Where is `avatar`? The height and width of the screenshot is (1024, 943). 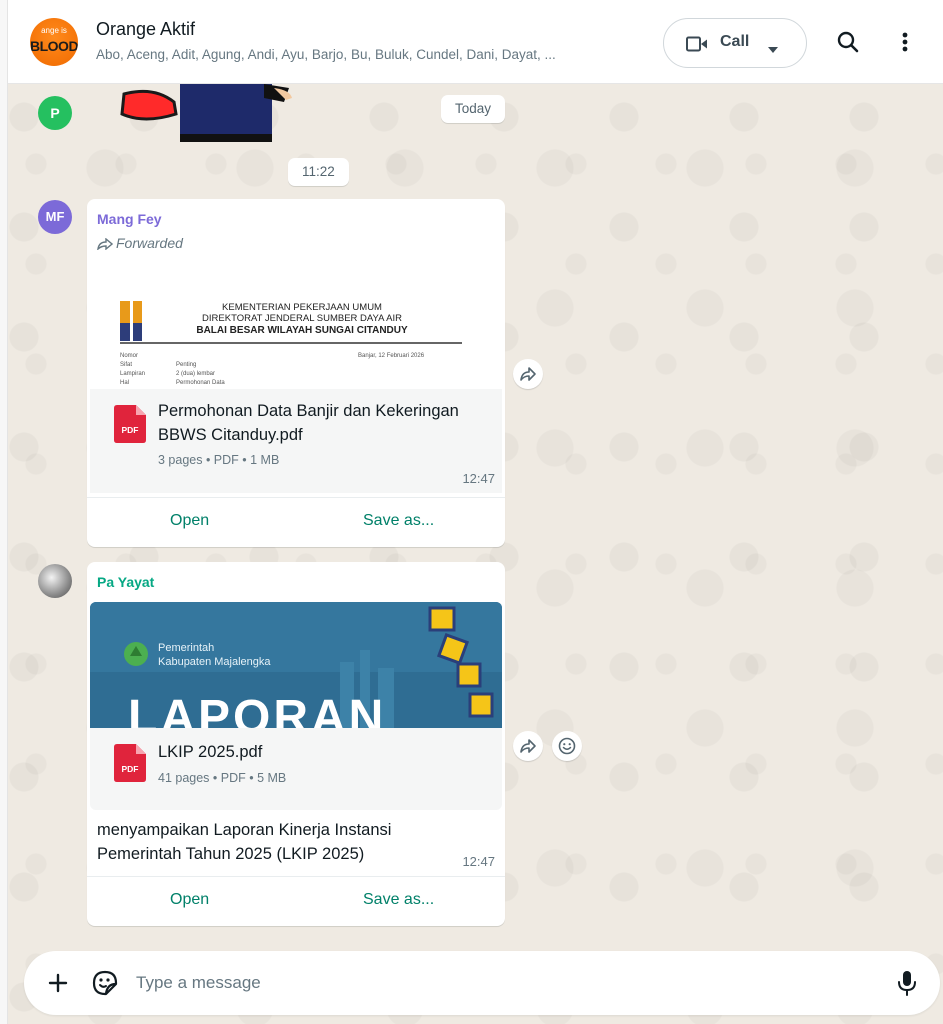 avatar is located at coordinates (55, 581).